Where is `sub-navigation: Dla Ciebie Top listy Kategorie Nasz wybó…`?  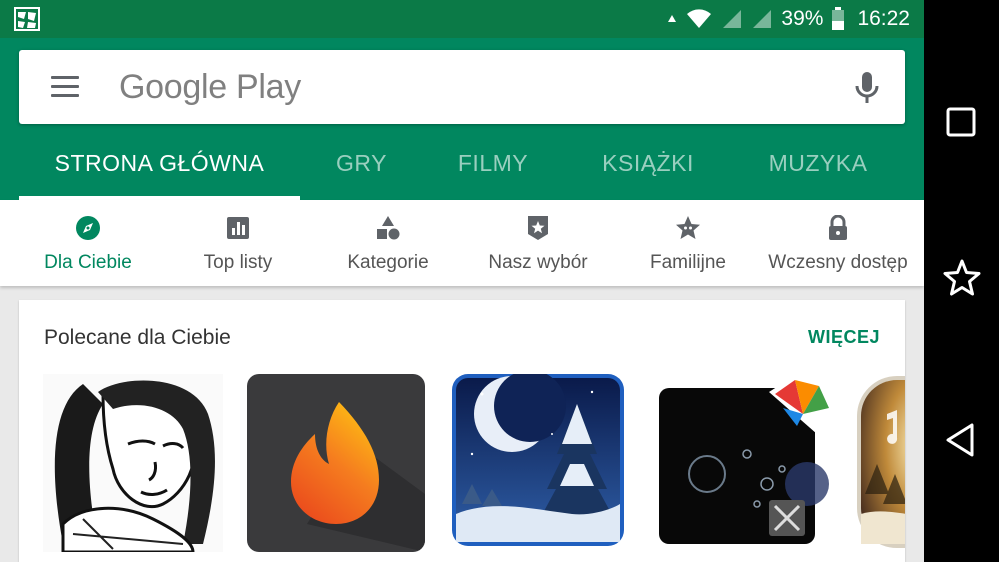
sub-navigation: Dla Ciebie Top listy Kategorie Nasz wybó… is located at coordinates (462, 243).